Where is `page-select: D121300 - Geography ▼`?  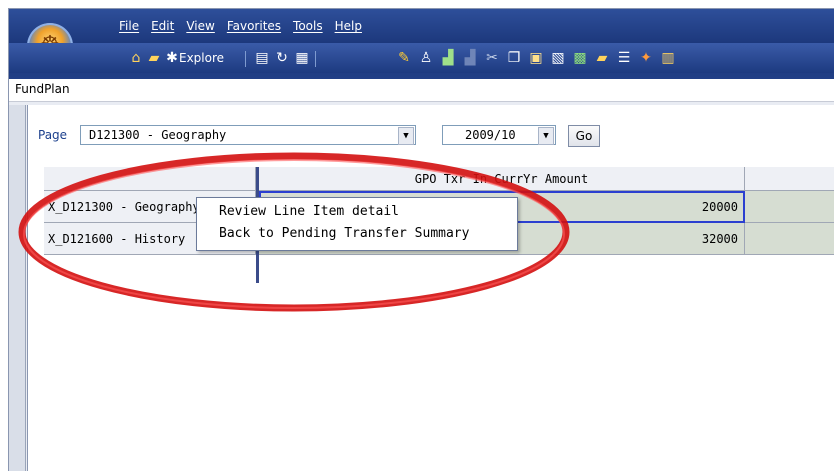
page-select: D121300 - Geography ▼ is located at coordinates (248, 135).